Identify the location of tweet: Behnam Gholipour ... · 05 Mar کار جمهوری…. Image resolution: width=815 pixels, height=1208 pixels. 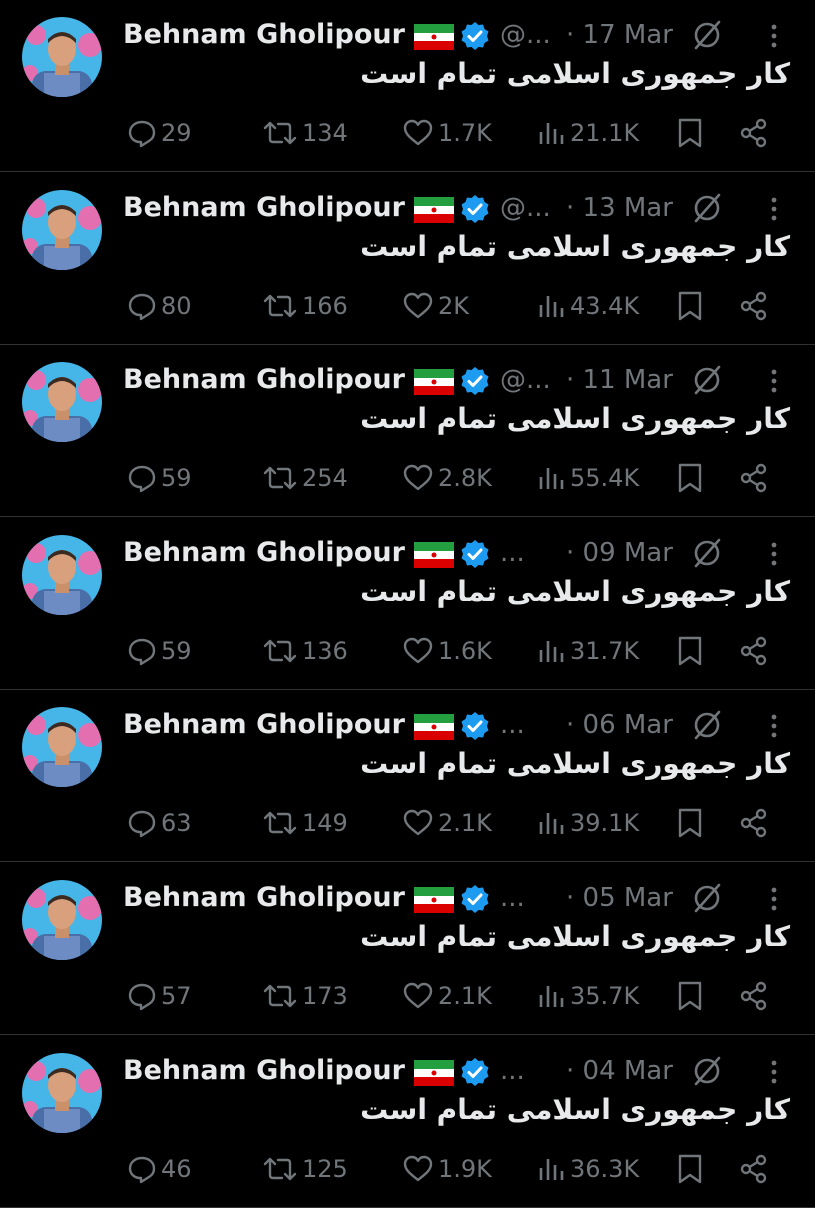
(407, 949).